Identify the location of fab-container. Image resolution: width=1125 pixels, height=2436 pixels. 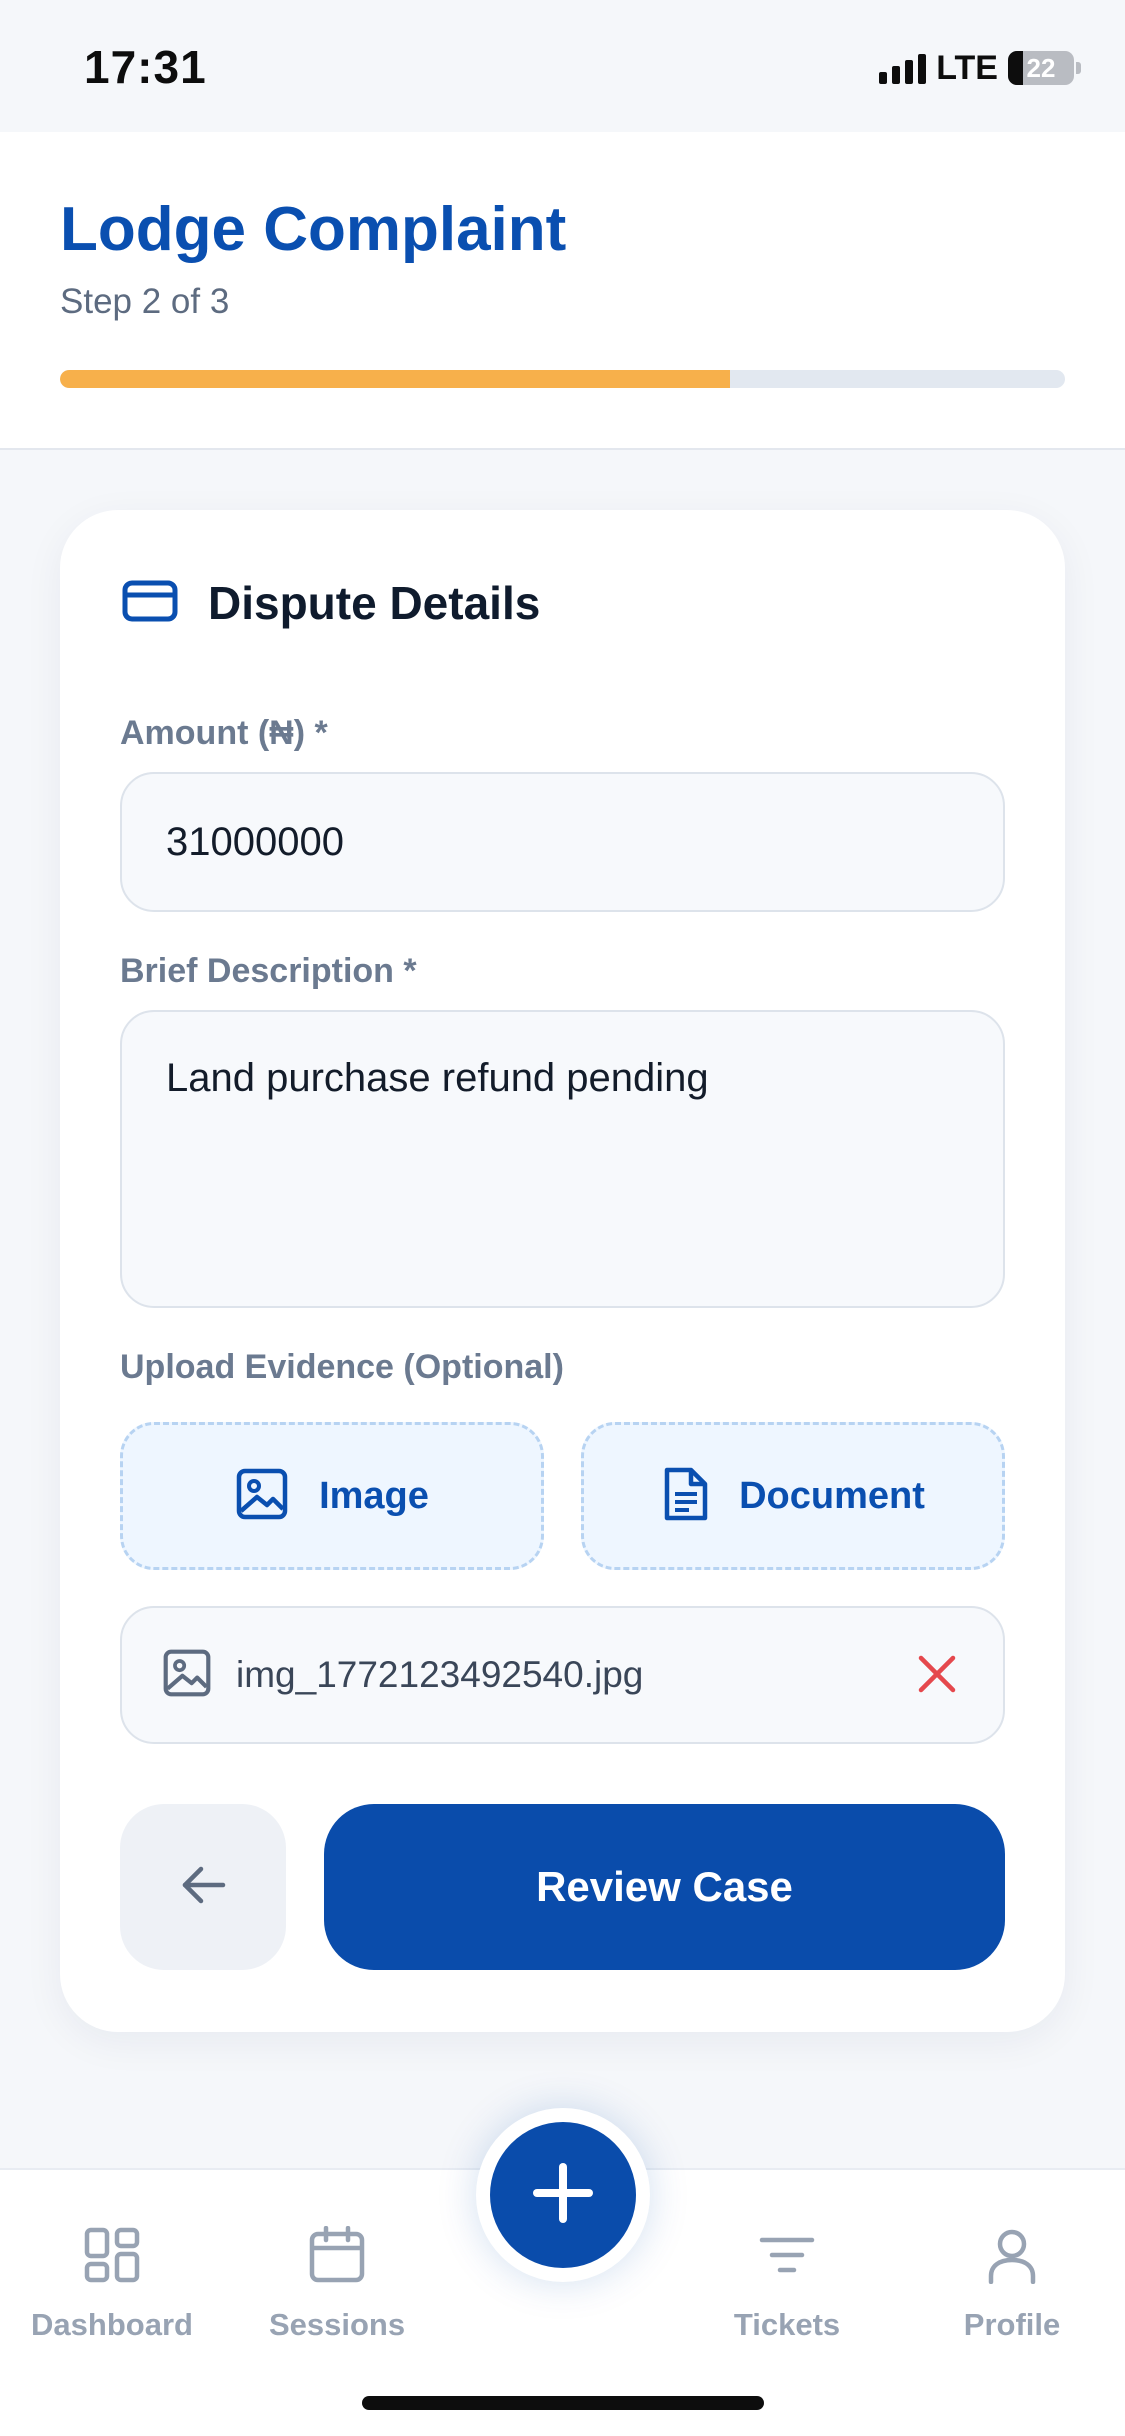
(563, 2195).